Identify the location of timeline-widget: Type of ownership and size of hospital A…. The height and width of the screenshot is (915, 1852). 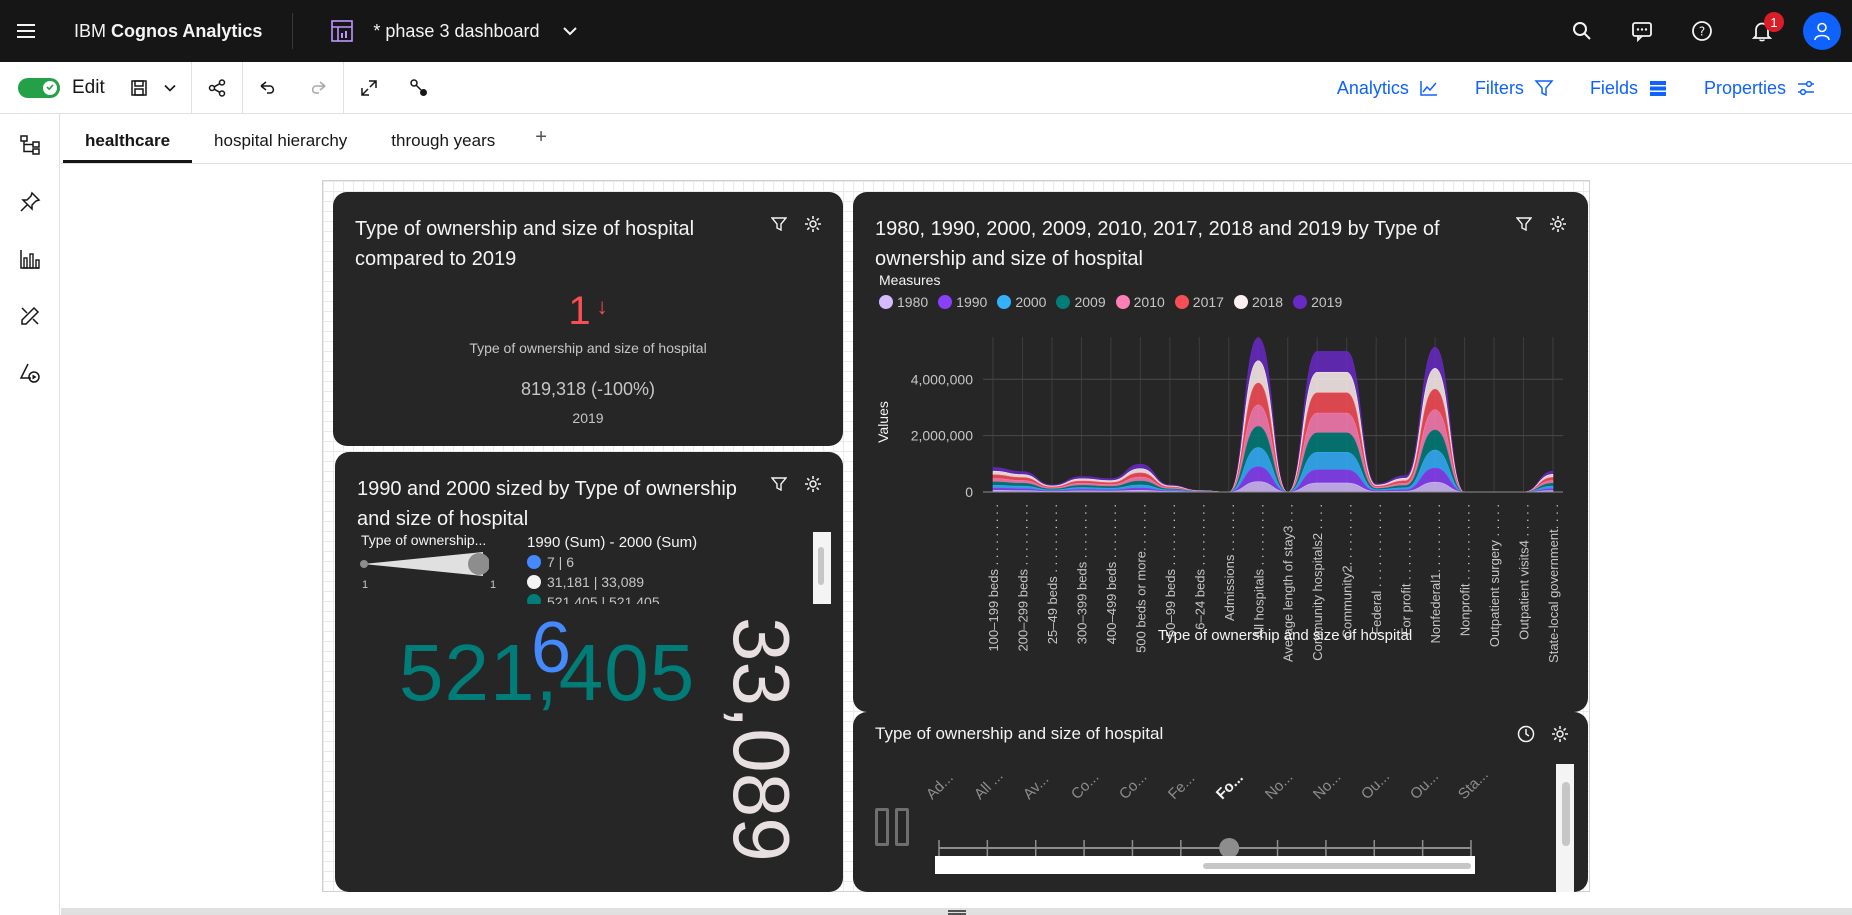
(1220, 802).